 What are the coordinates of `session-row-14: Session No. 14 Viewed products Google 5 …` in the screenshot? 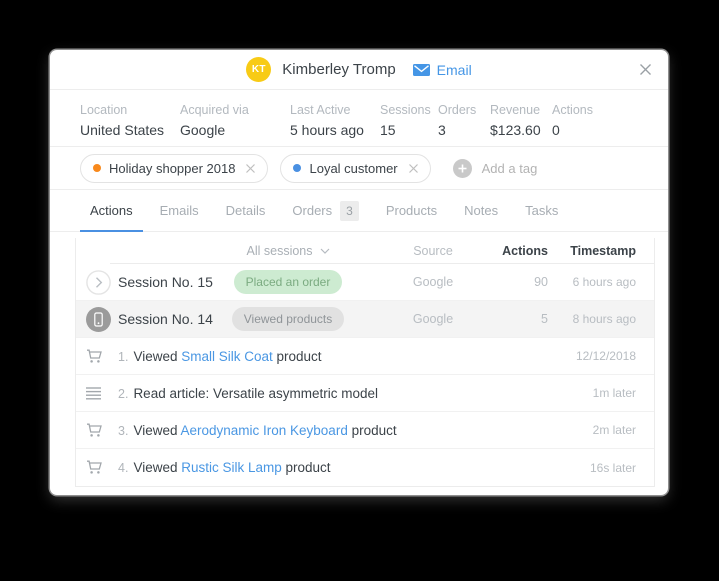 It's located at (365, 319).